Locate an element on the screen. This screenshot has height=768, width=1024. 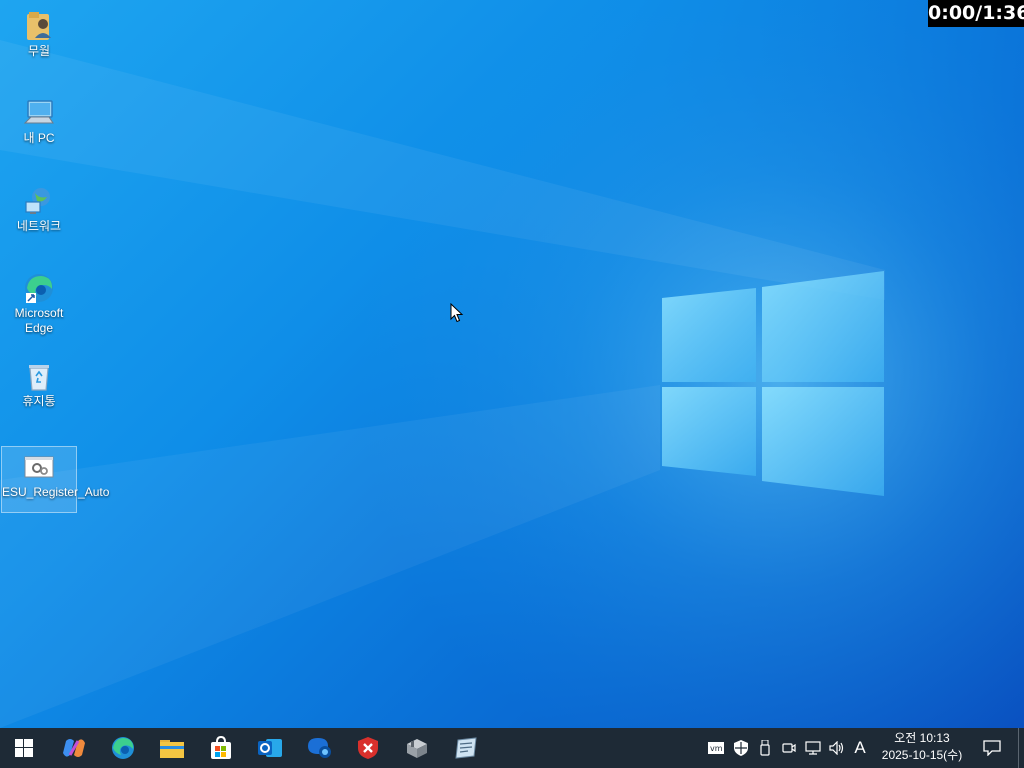
video-timer: 0:00/1:36 is located at coordinates (976, 13).